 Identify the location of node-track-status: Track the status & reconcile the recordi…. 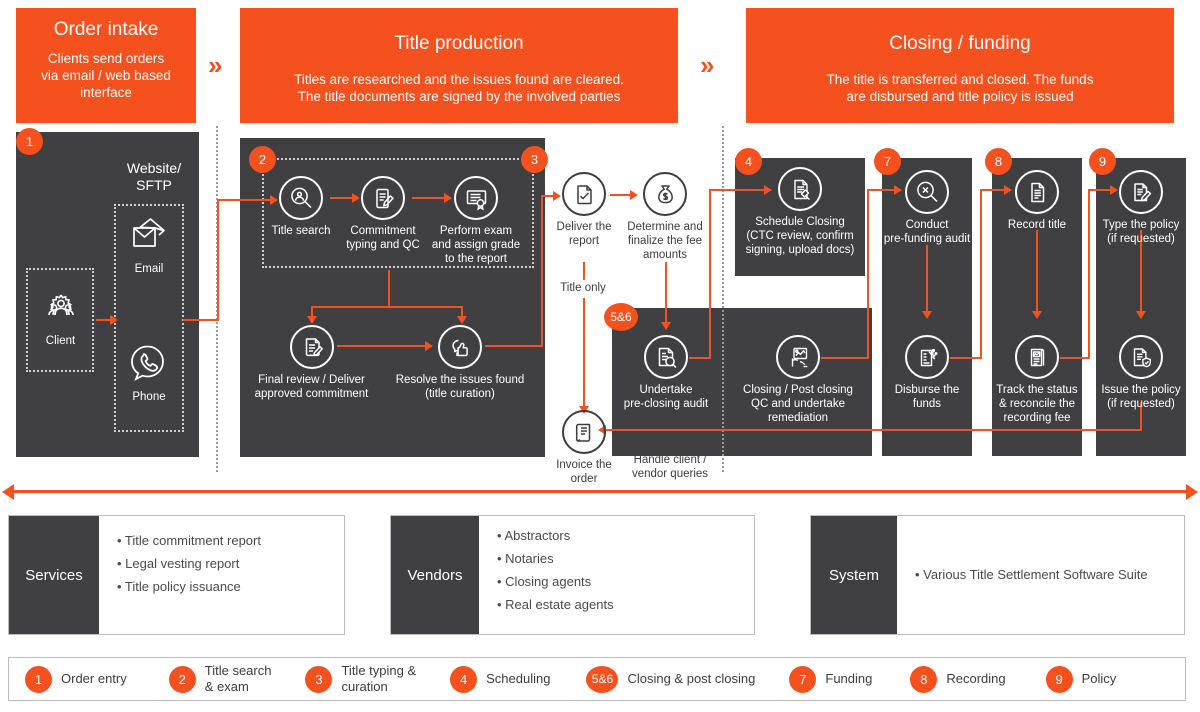
(1037, 380).